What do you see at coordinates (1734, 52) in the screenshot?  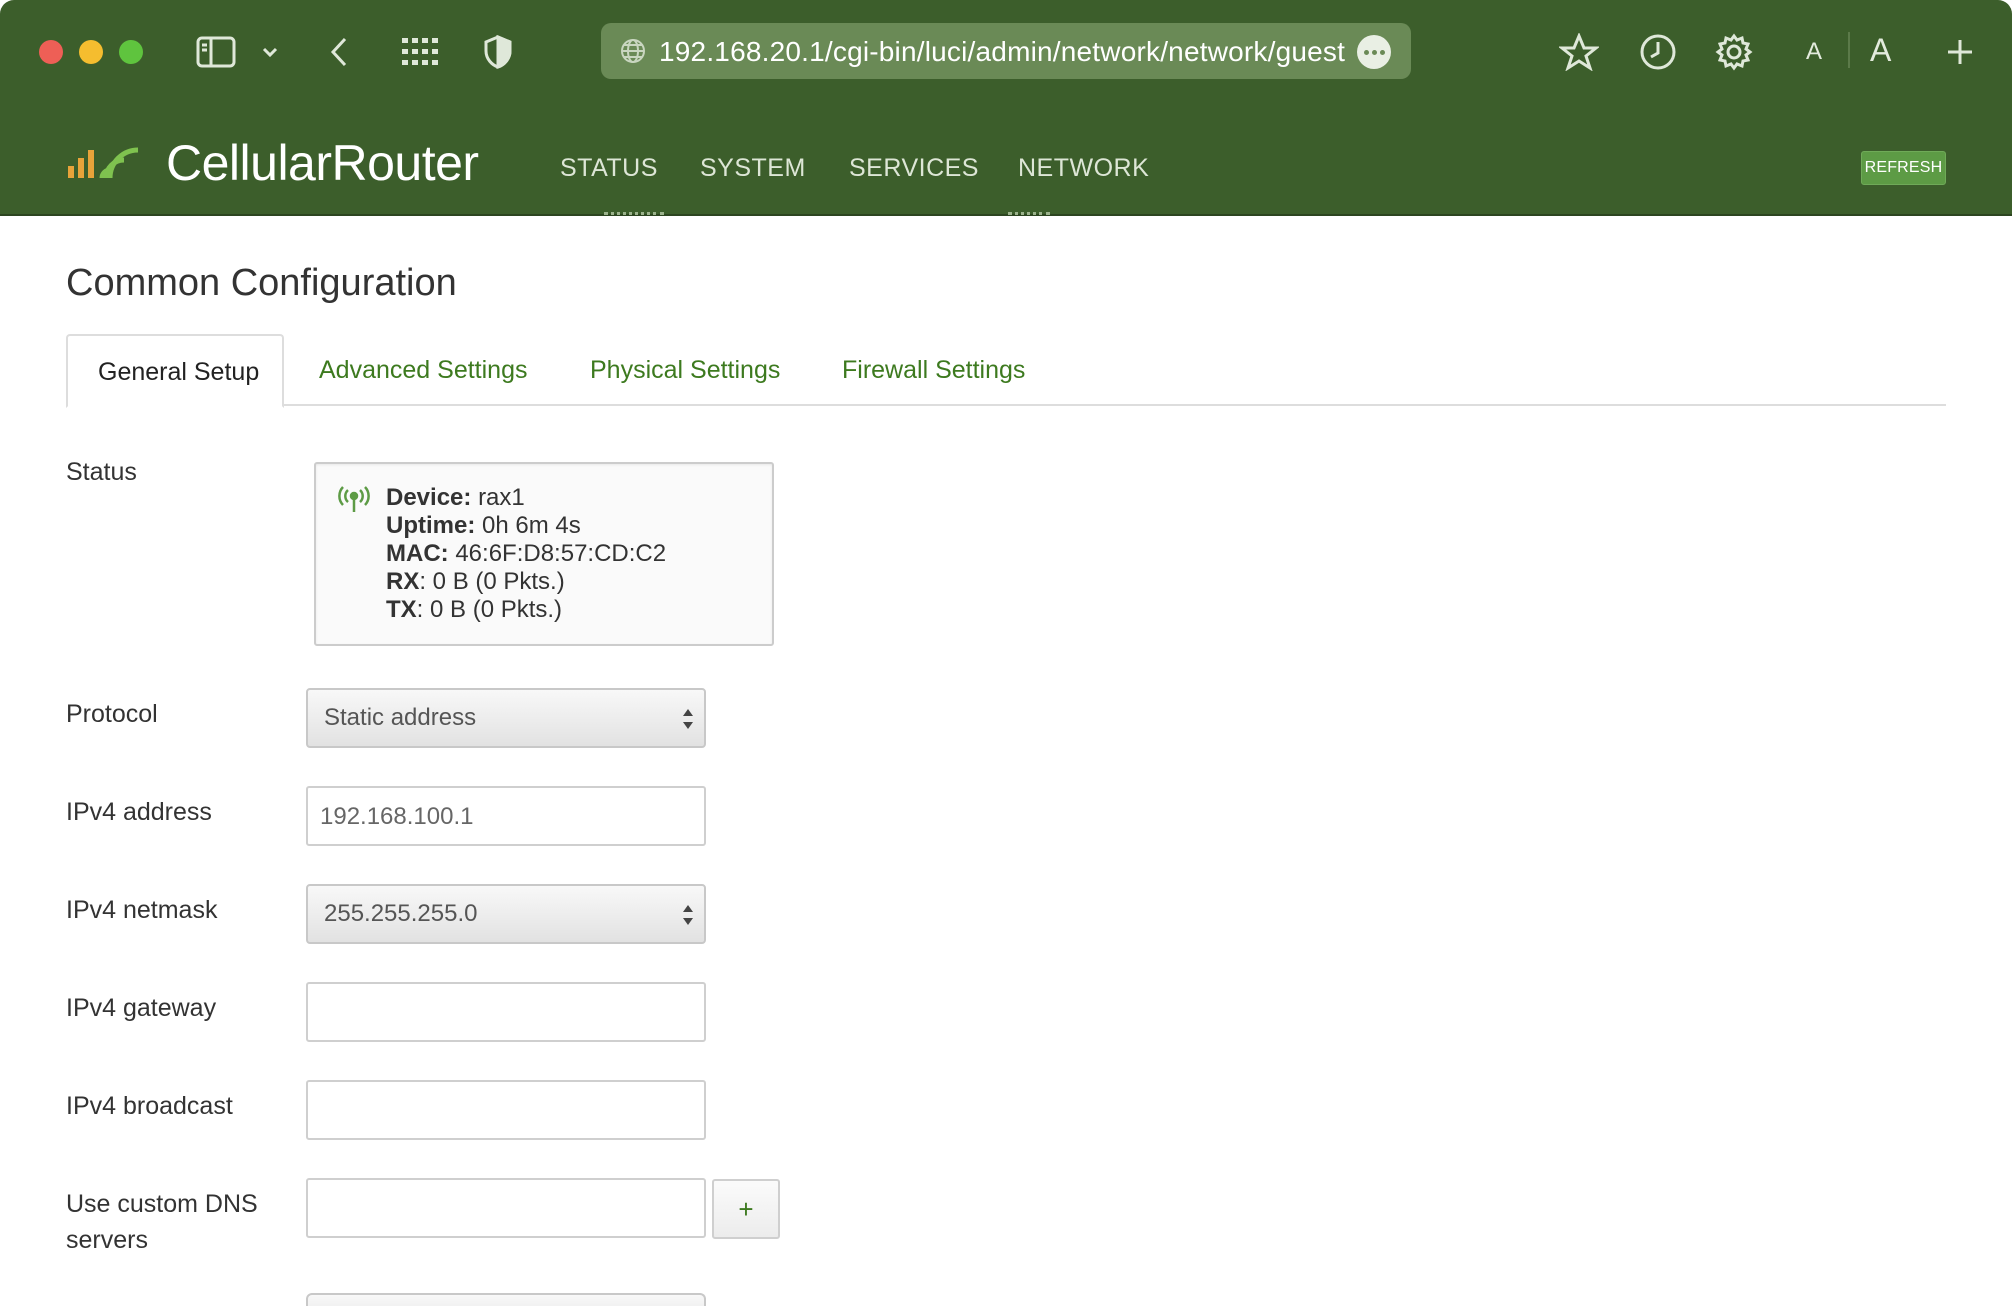 I see `settings-gear-icon` at bounding box center [1734, 52].